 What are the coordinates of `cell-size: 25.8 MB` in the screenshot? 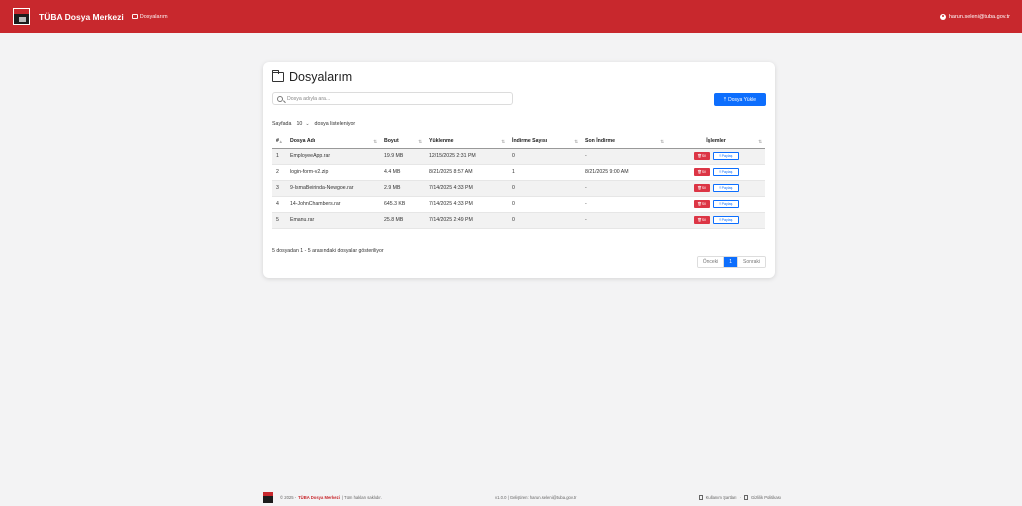 It's located at (402, 220).